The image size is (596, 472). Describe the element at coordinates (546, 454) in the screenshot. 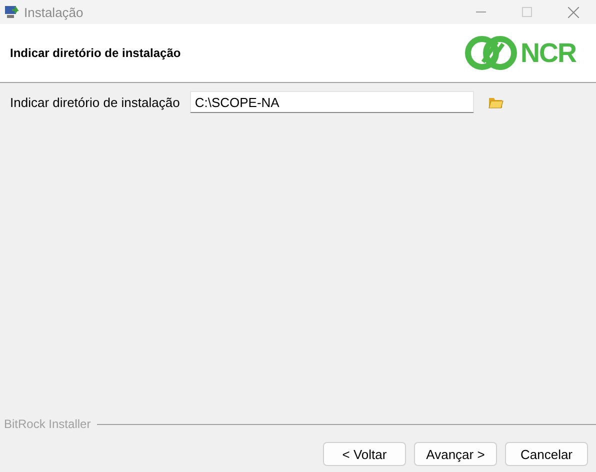

I see `wizard-button: Cancelar` at that location.